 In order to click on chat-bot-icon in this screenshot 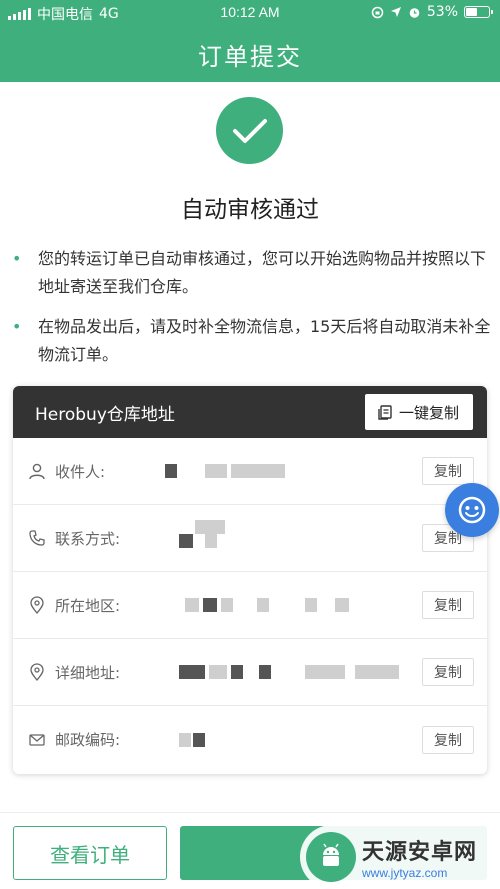, I will do `click(472, 510)`.